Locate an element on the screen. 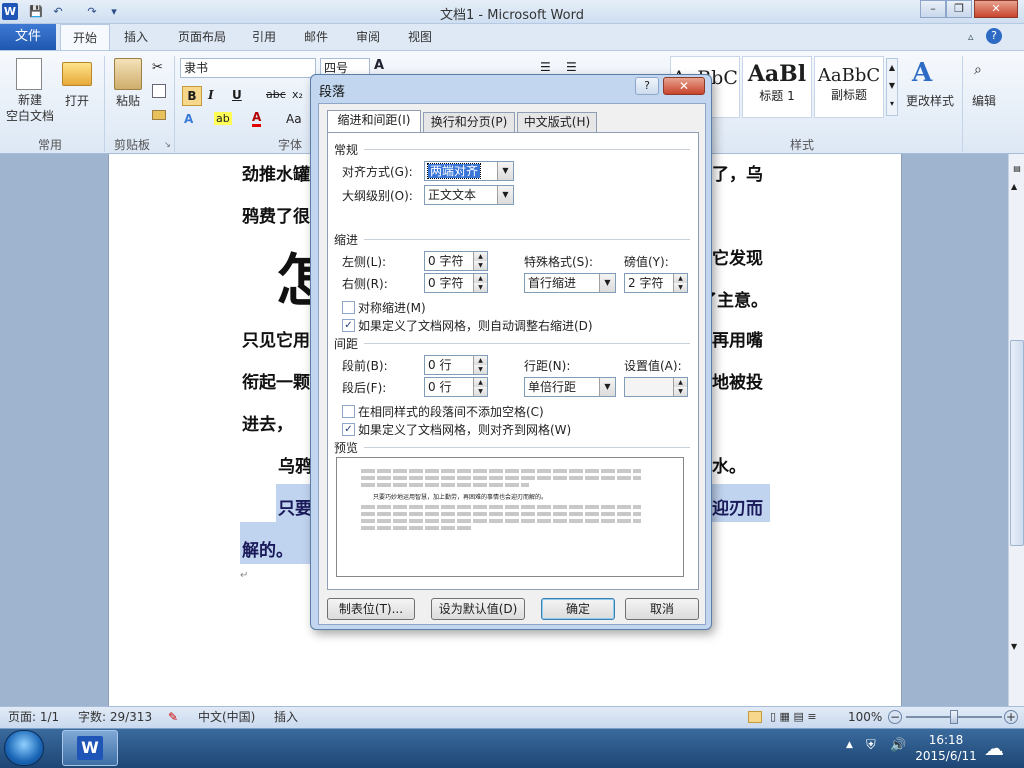 Image resolution: width=1024 pixels, height=768 pixels. space-after-spinner: 0 行 ▲ ▼ is located at coordinates (456, 387).